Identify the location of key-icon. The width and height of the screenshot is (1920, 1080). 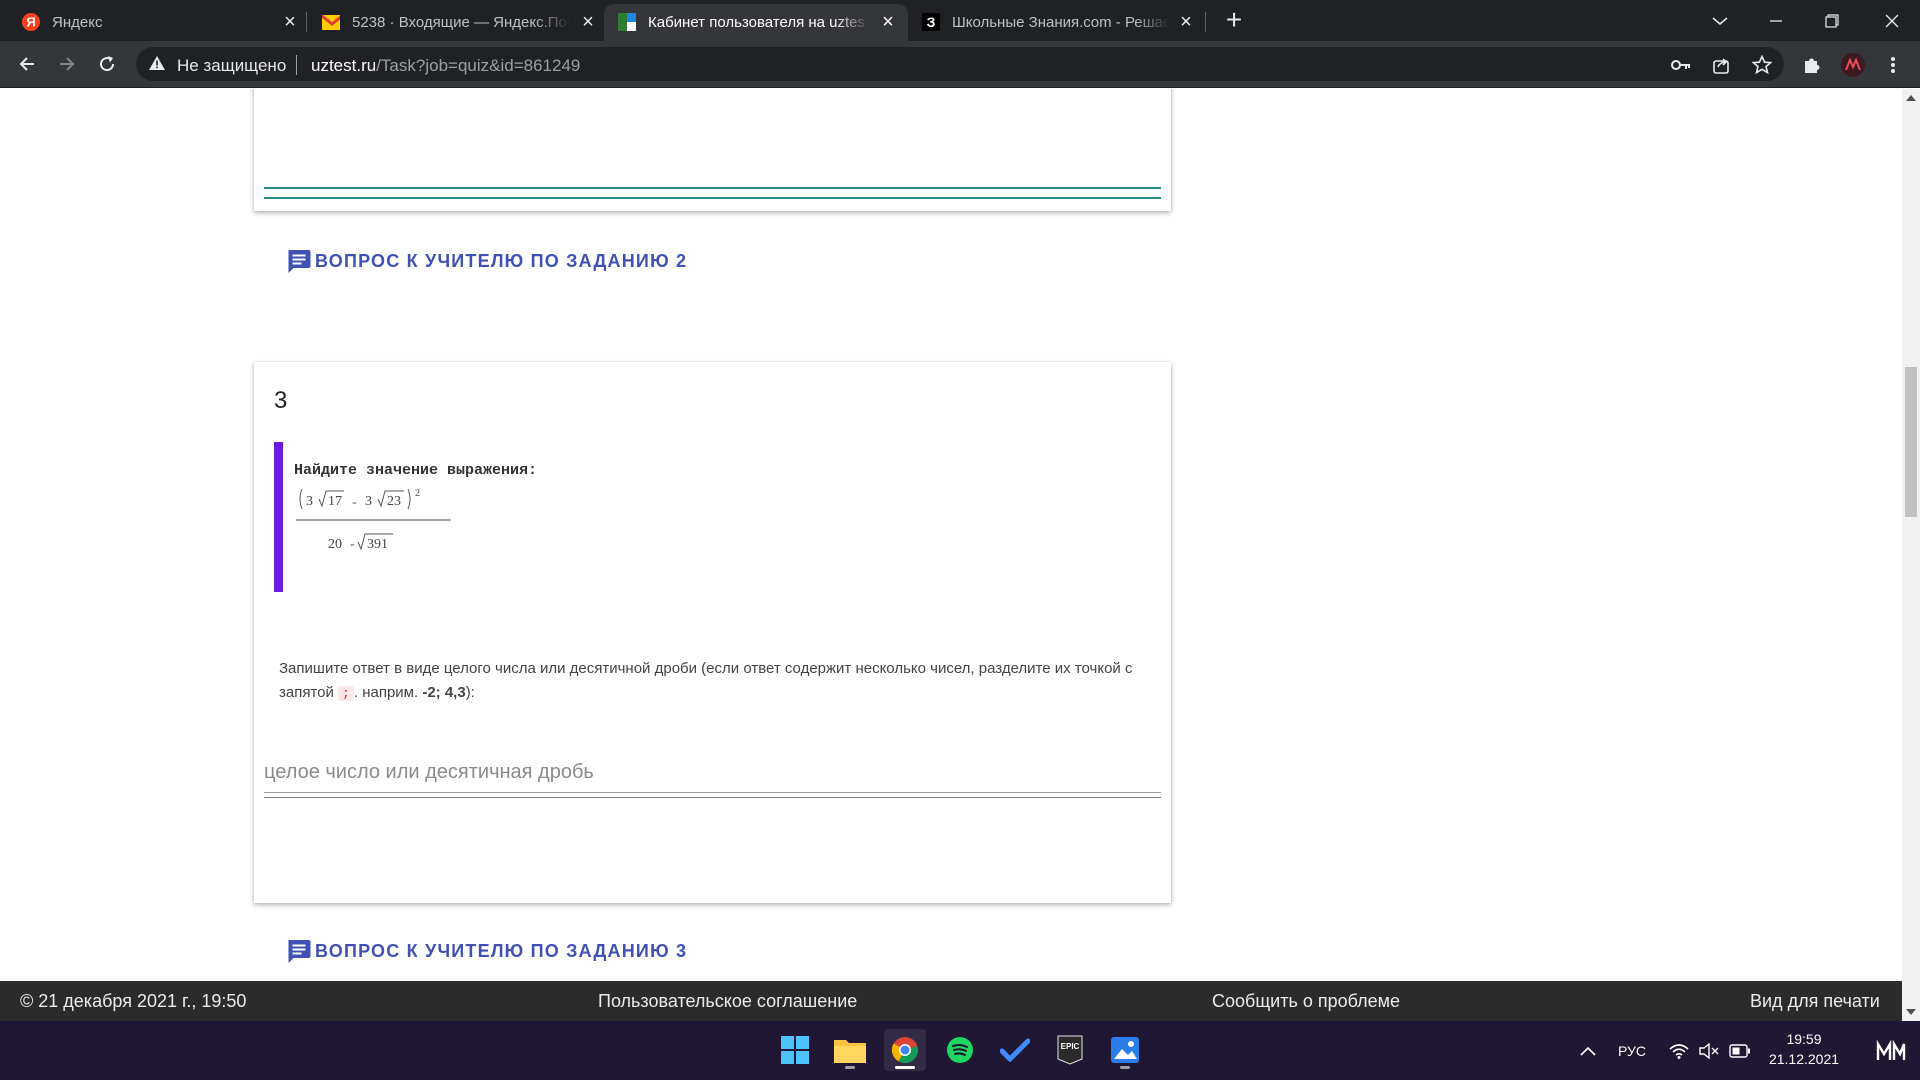
(1681, 65).